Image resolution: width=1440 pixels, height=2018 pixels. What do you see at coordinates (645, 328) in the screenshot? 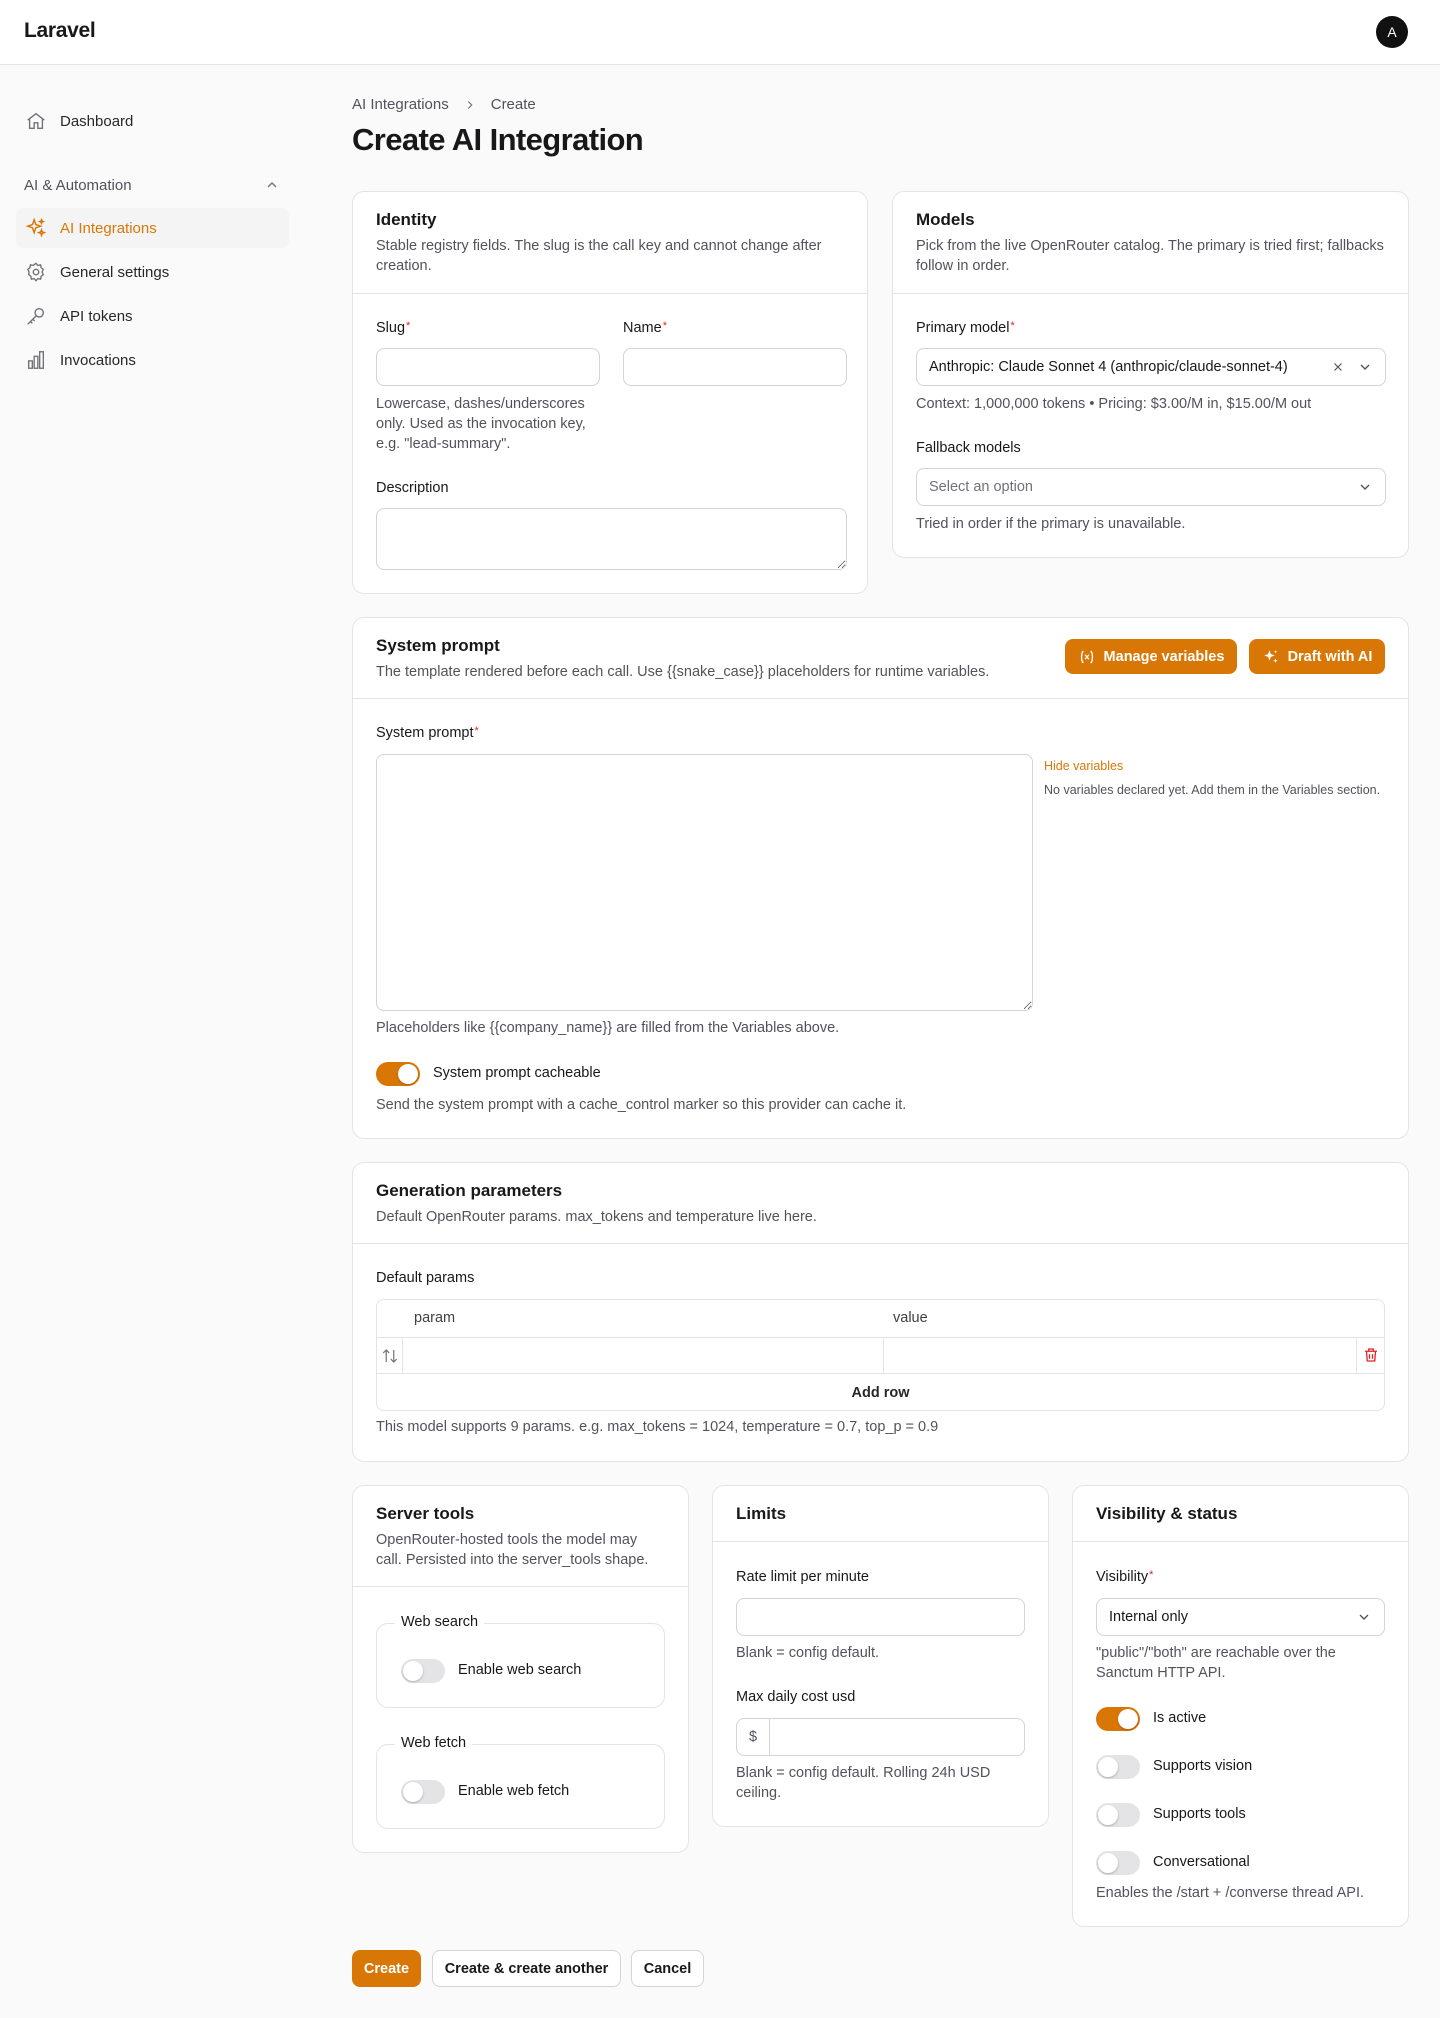
I see `name-label: Name*` at bounding box center [645, 328].